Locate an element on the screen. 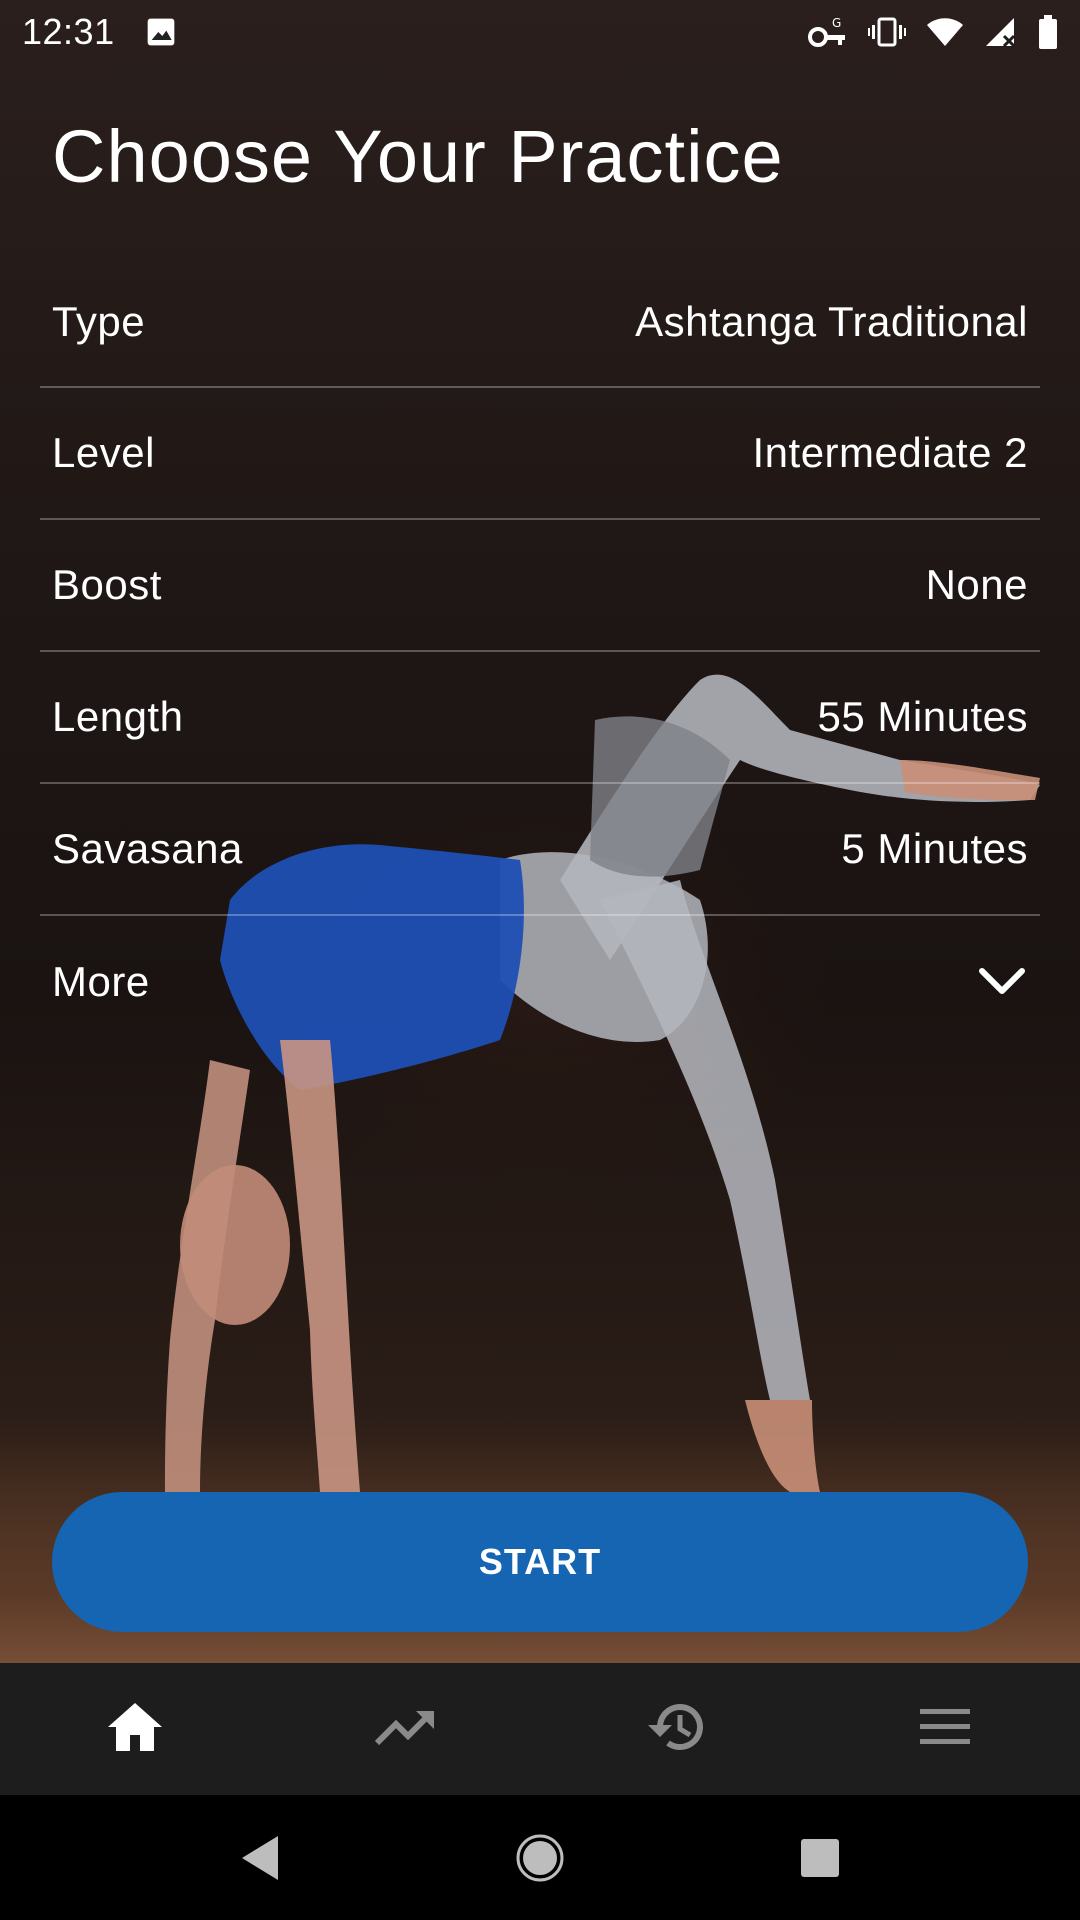 The height and width of the screenshot is (1920, 1080). vpn-key-icon: G is located at coordinates (828, 32).